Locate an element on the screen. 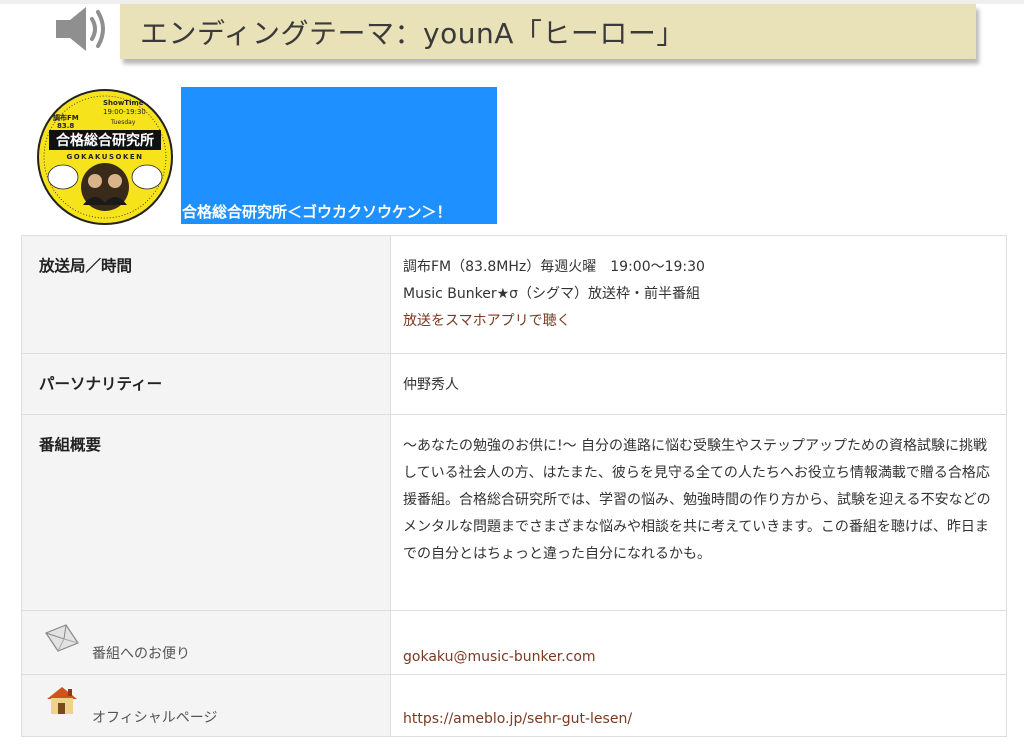  personality-label: パーソナリティー is located at coordinates (206, 384).